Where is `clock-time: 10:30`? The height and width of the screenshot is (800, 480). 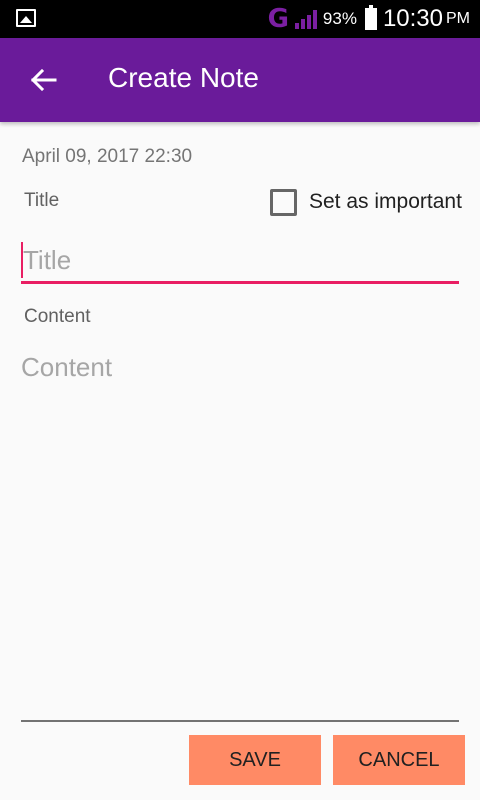
clock-time: 10:30 is located at coordinates (412, 18).